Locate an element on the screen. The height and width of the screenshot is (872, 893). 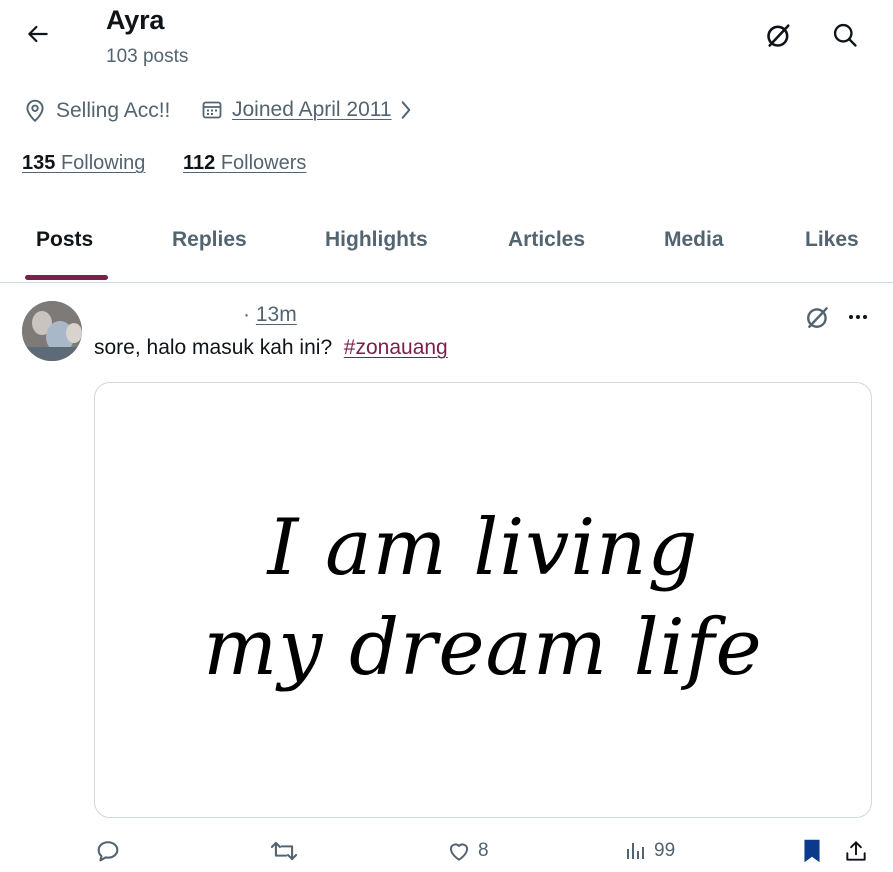
grok-button is located at coordinates (779, 35).